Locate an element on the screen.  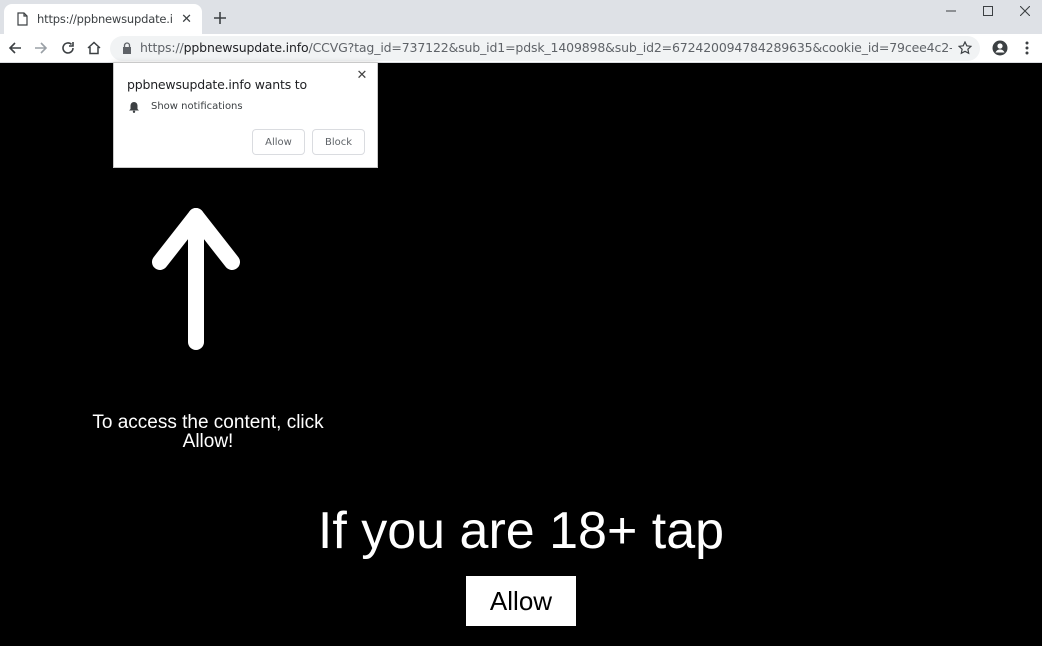
new-tab-button is located at coordinates (220, 18).